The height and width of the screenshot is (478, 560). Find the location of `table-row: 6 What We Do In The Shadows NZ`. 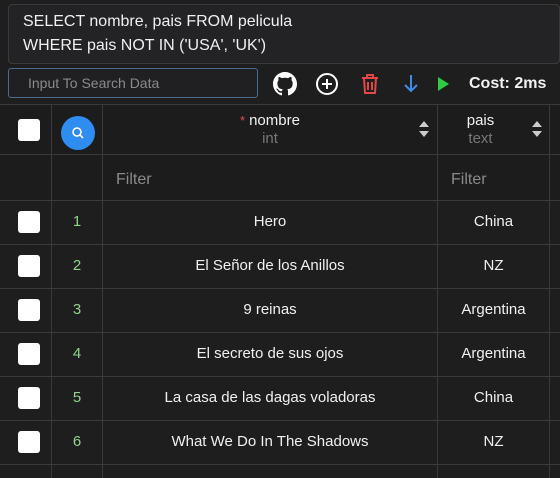

table-row: 6 What We Do In The Shadows NZ is located at coordinates (280, 442).